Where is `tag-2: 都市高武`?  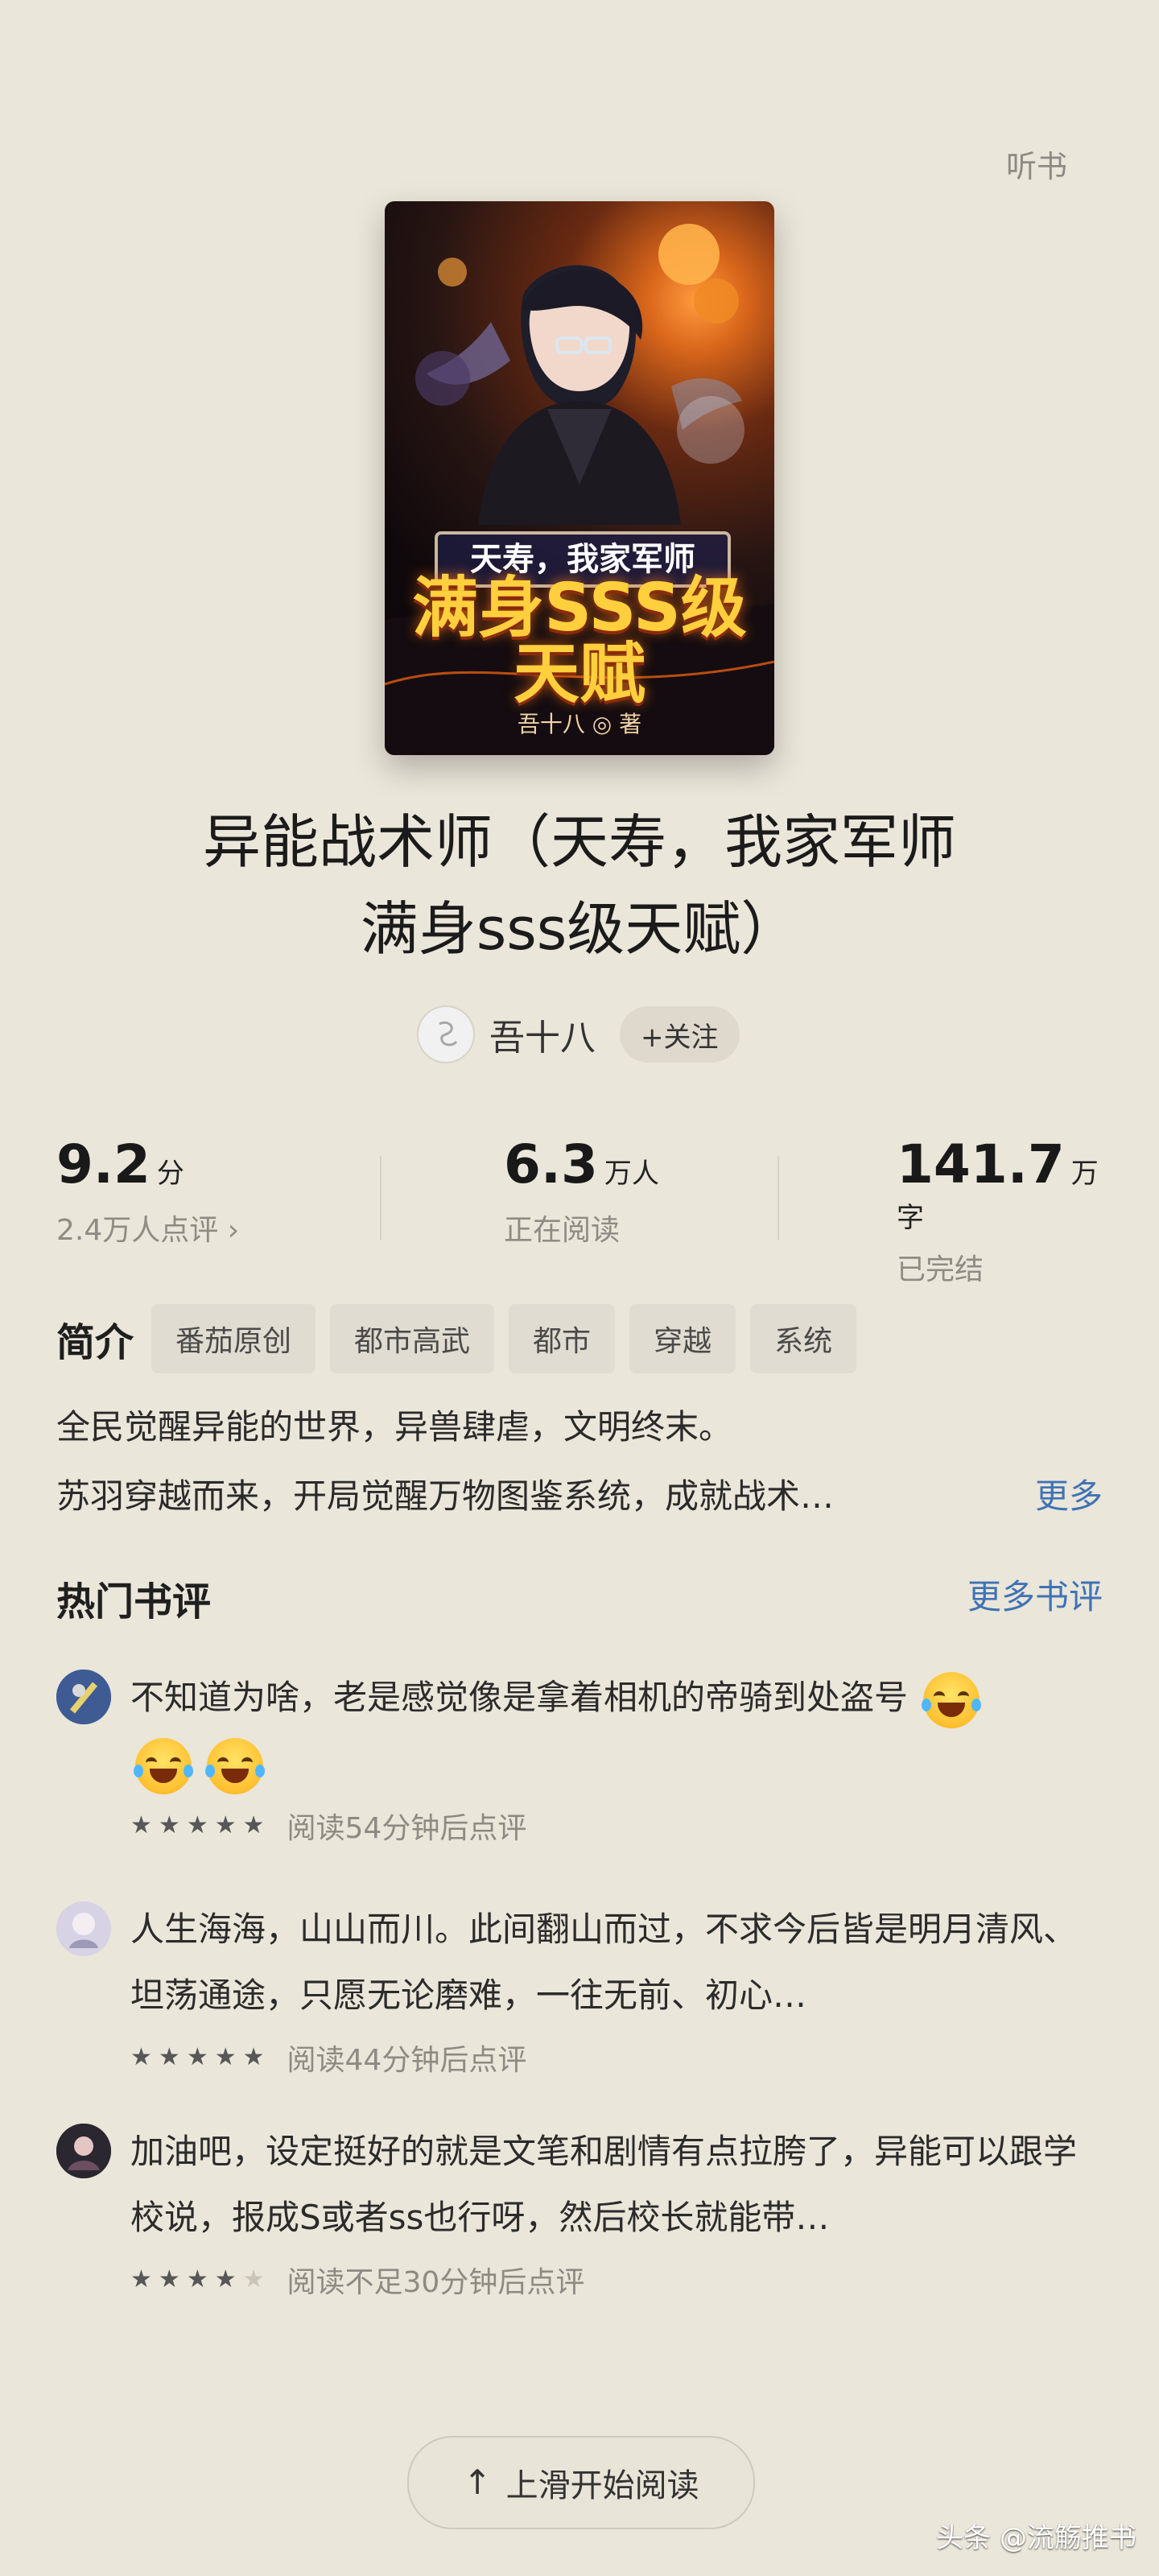
tag-2: 都市高武 is located at coordinates (412, 1338).